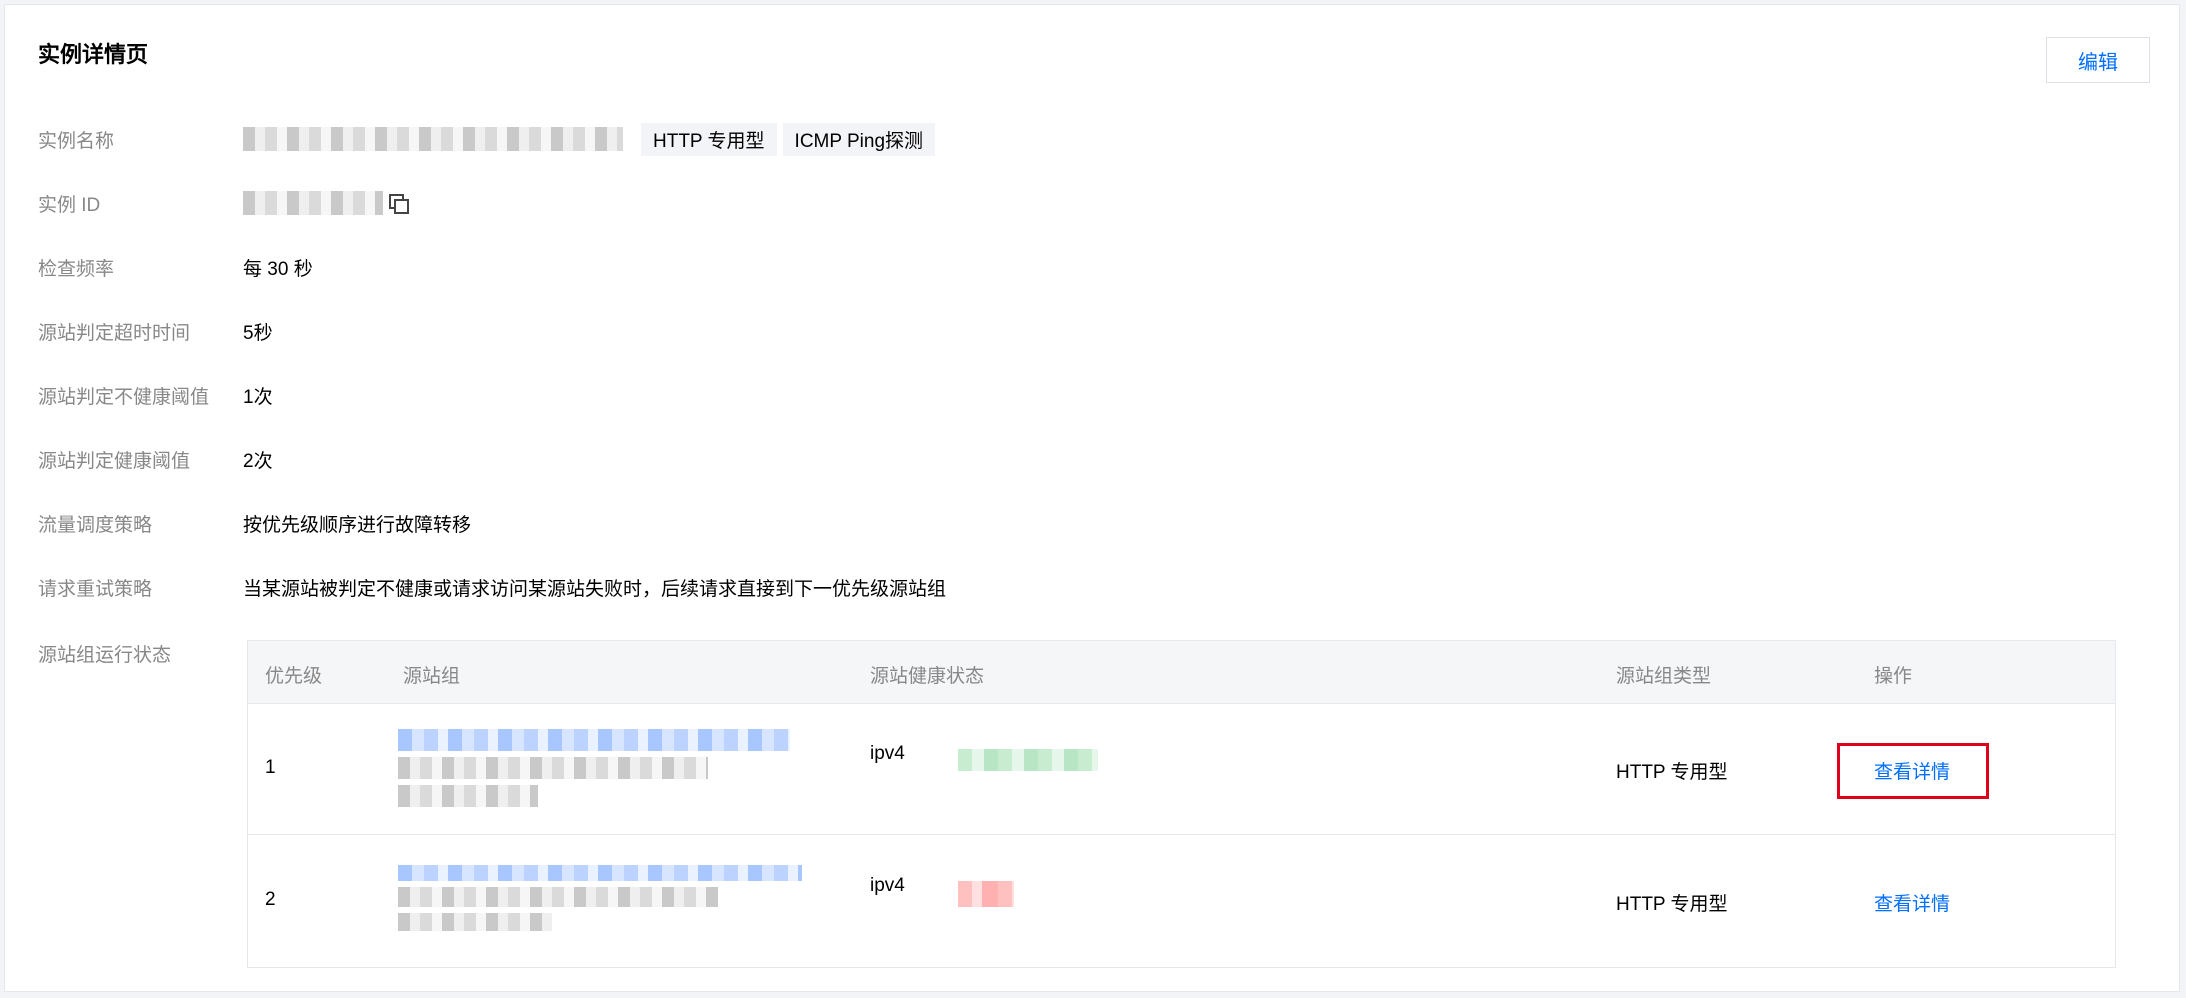 The width and height of the screenshot is (2186, 998). What do you see at coordinates (1913, 771) in the screenshot?
I see `highlight-box` at bounding box center [1913, 771].